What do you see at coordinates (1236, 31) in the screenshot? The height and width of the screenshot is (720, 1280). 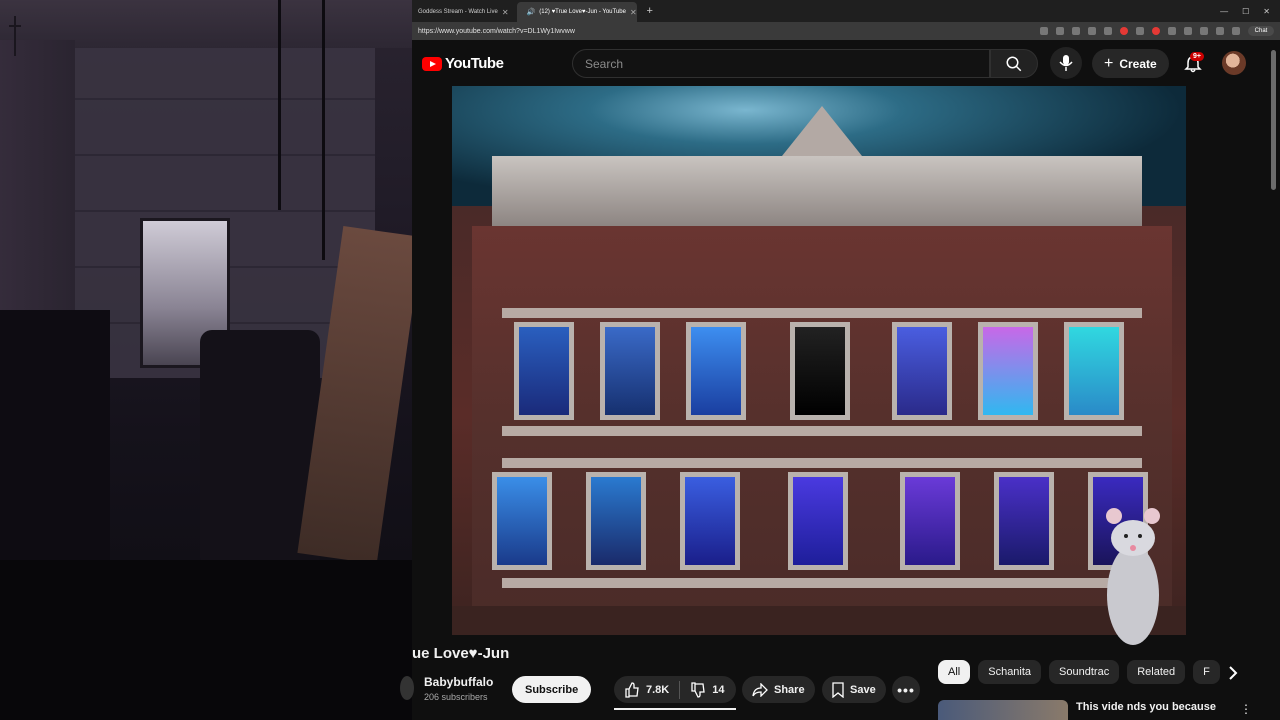 I see `menu-icon` at bounding box center [1236, 31].